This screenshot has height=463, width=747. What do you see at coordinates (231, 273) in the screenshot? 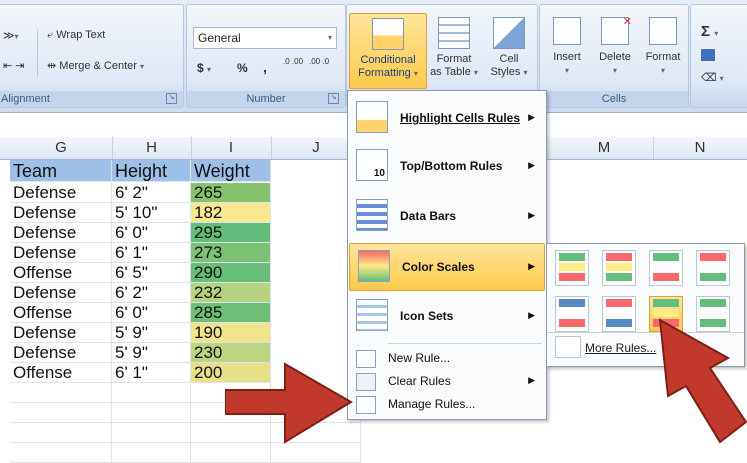
I see `weight-cell: 290` at bounding box center [231, 273].